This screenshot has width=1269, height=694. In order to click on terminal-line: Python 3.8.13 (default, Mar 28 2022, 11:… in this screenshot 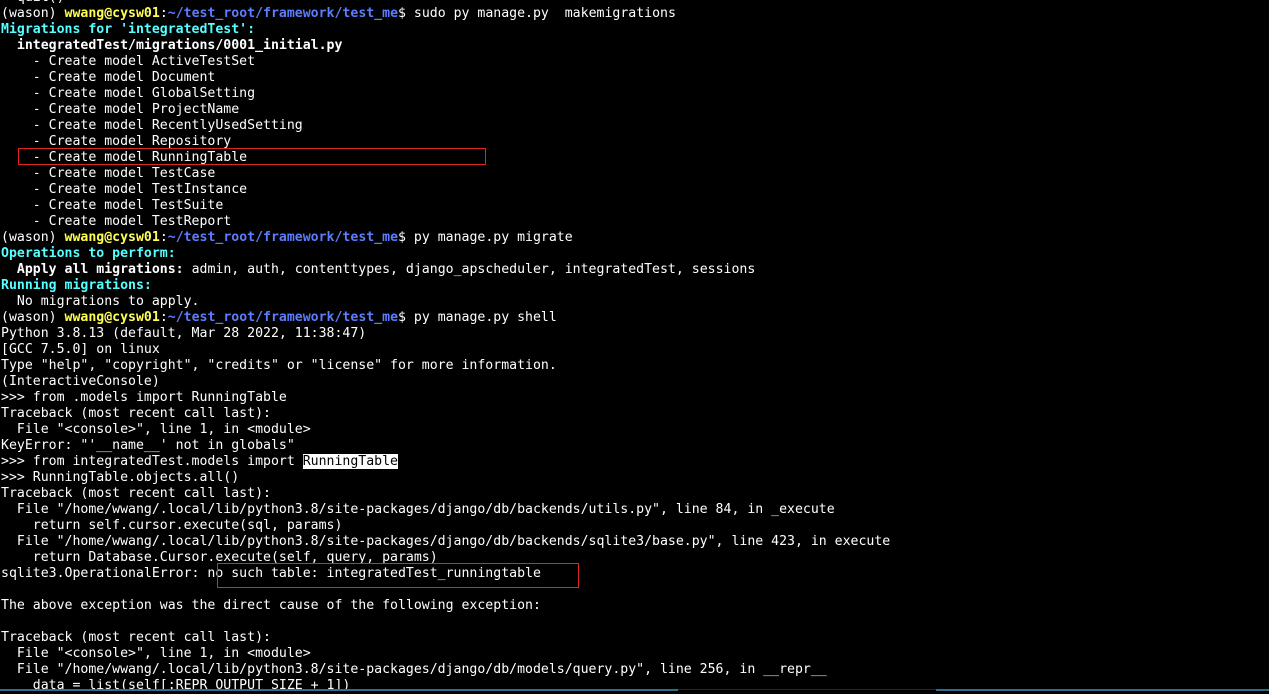, I will do `click(445, 334)`.